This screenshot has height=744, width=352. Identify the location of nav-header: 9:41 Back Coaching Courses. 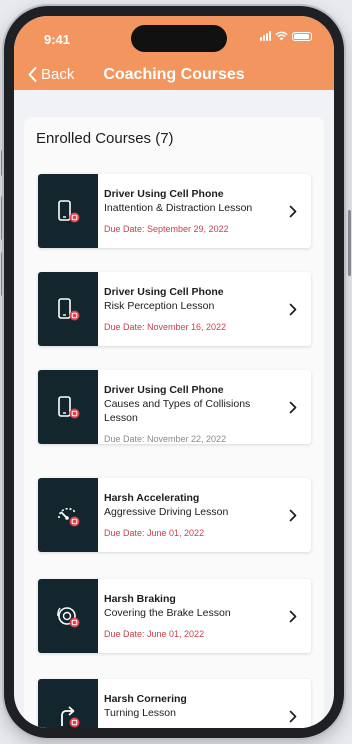
(174, 53).